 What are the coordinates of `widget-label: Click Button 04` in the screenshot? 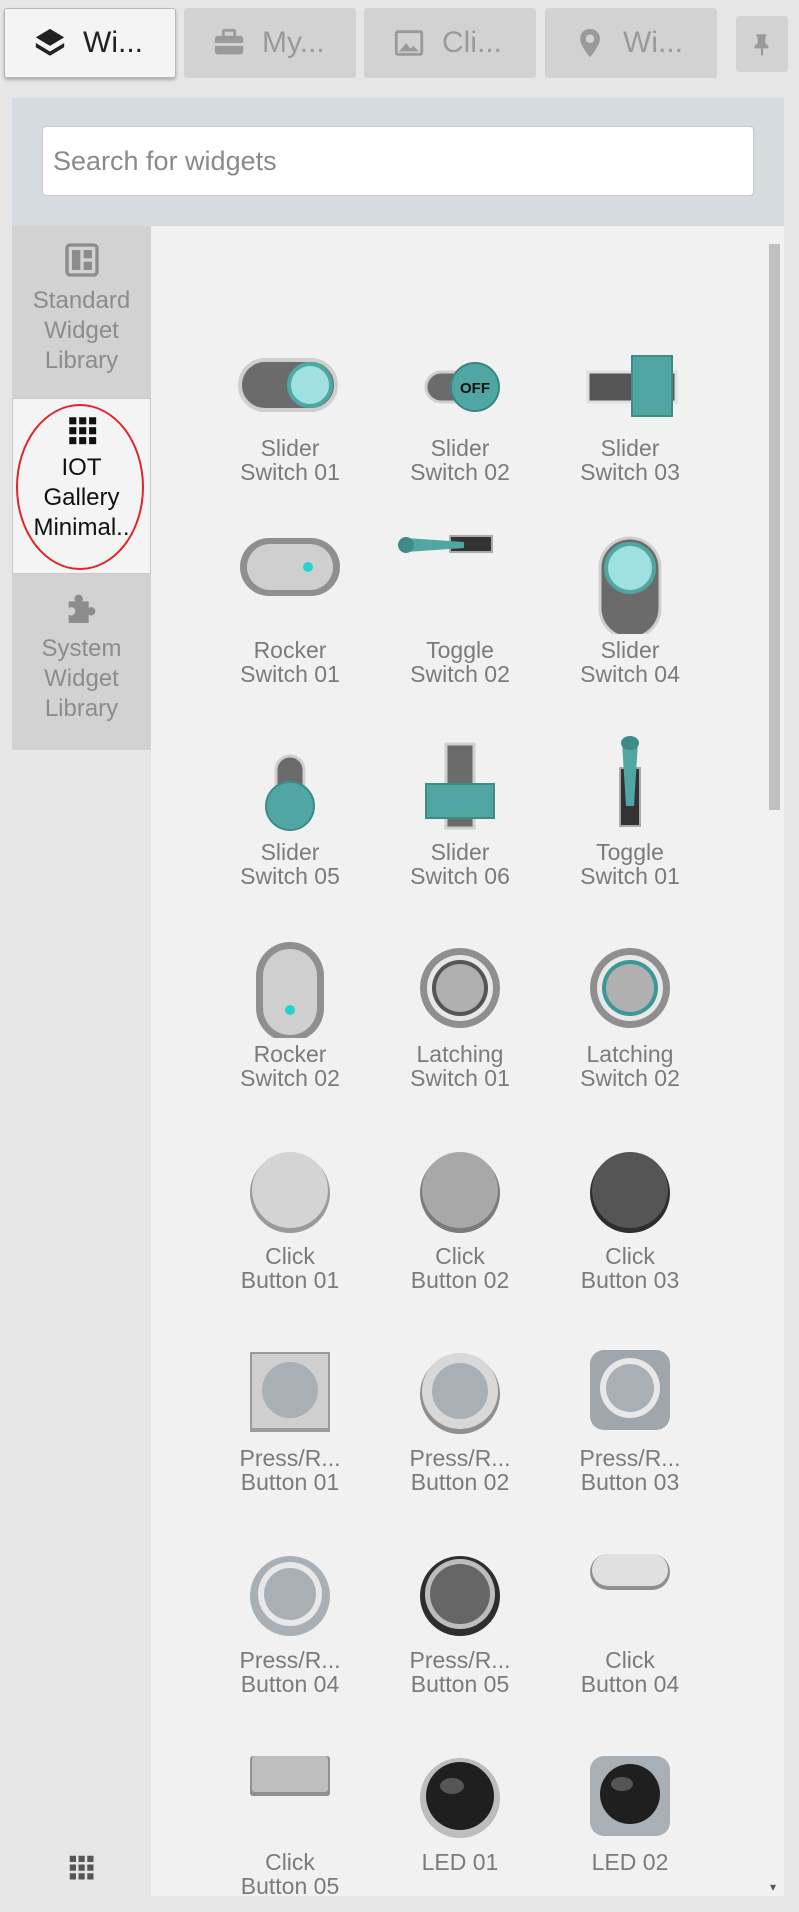 It's located at (630, 1672).